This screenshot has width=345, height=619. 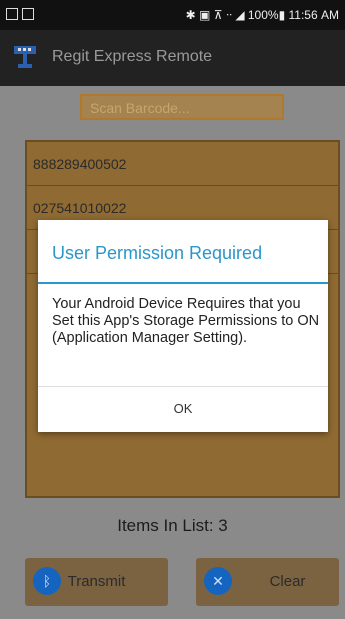 I want to click on dialog-title: User Permission Required, so click(x=157, y=253).